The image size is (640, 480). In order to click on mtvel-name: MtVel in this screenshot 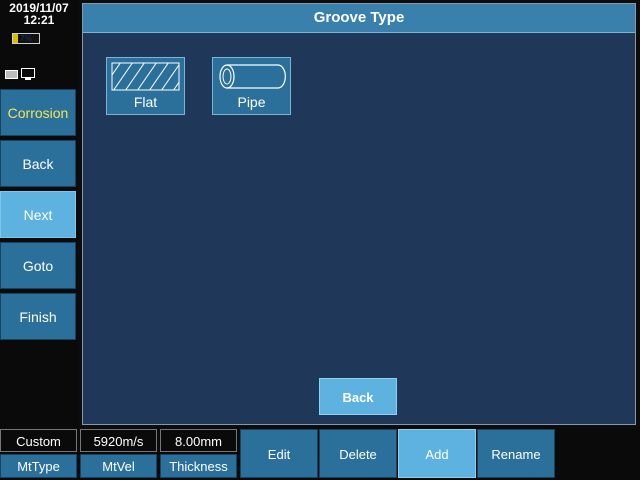, I will do `click(118, 466)`.